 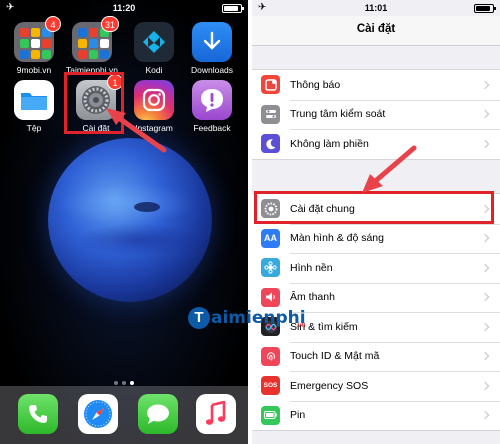 What do you see at coordinates (154, 70) in the screenshot?
I see `app-label: Kodi` at bounding box center [154, 70].